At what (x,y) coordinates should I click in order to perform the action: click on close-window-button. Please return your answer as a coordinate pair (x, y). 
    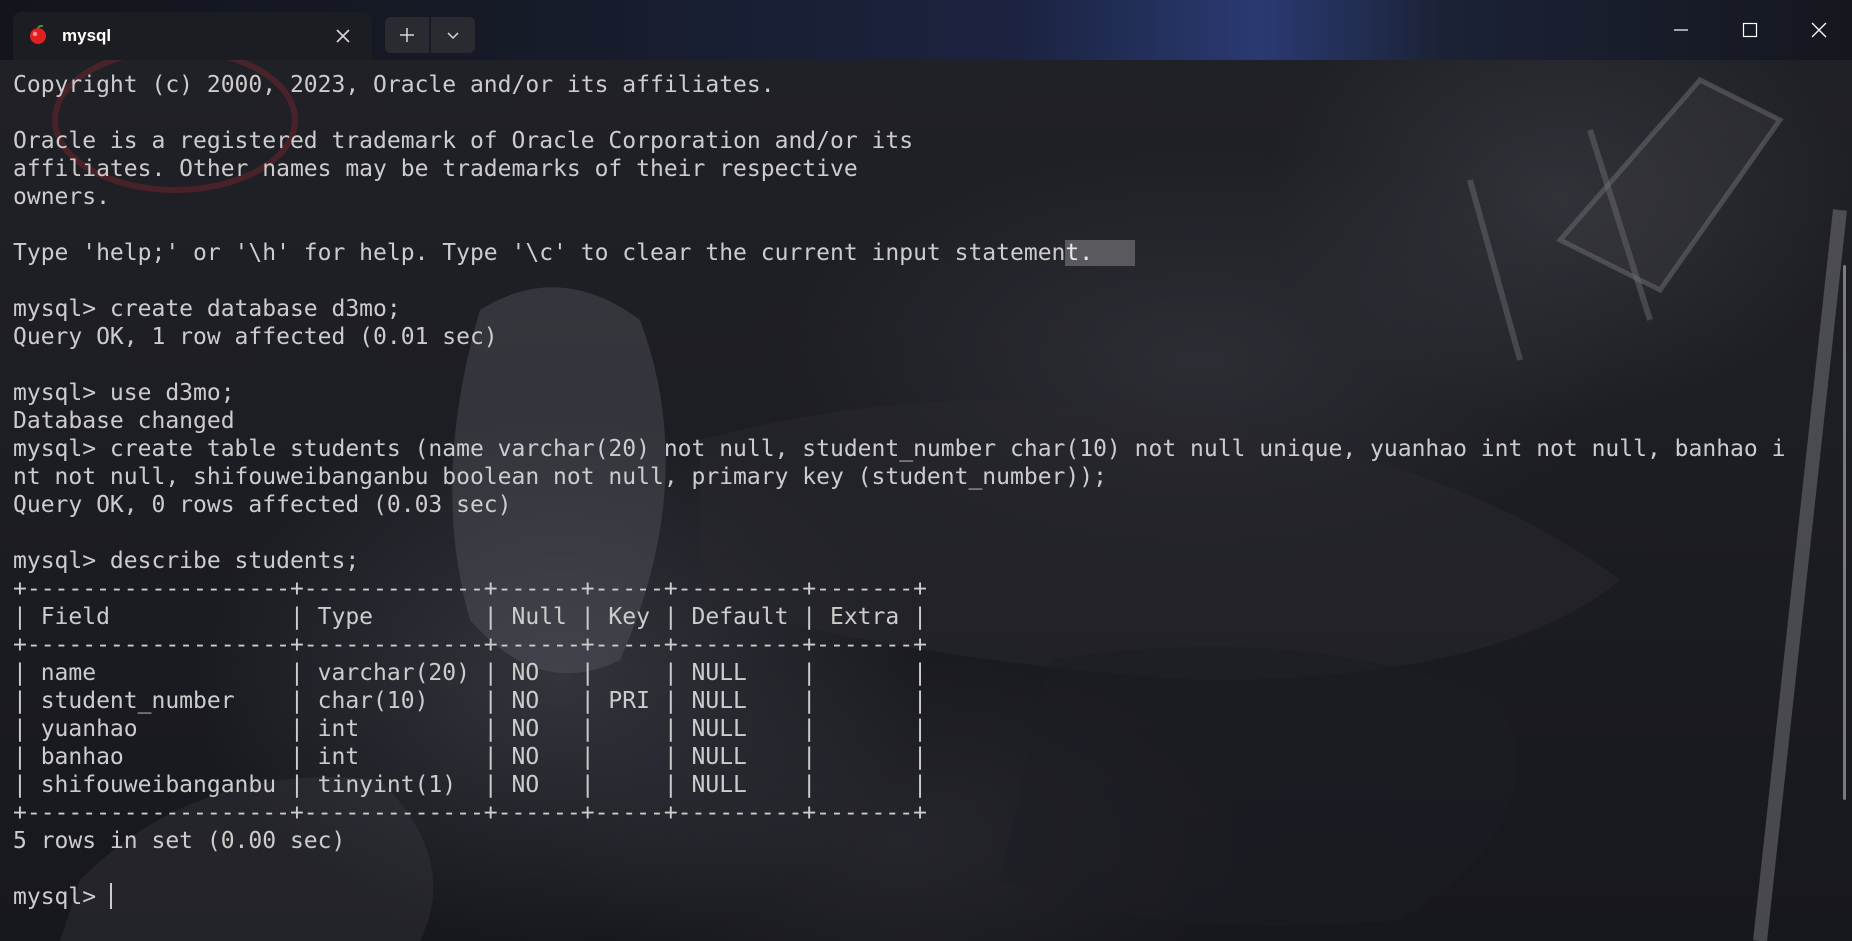
    Looking at the image, I should click on (1819, 30).